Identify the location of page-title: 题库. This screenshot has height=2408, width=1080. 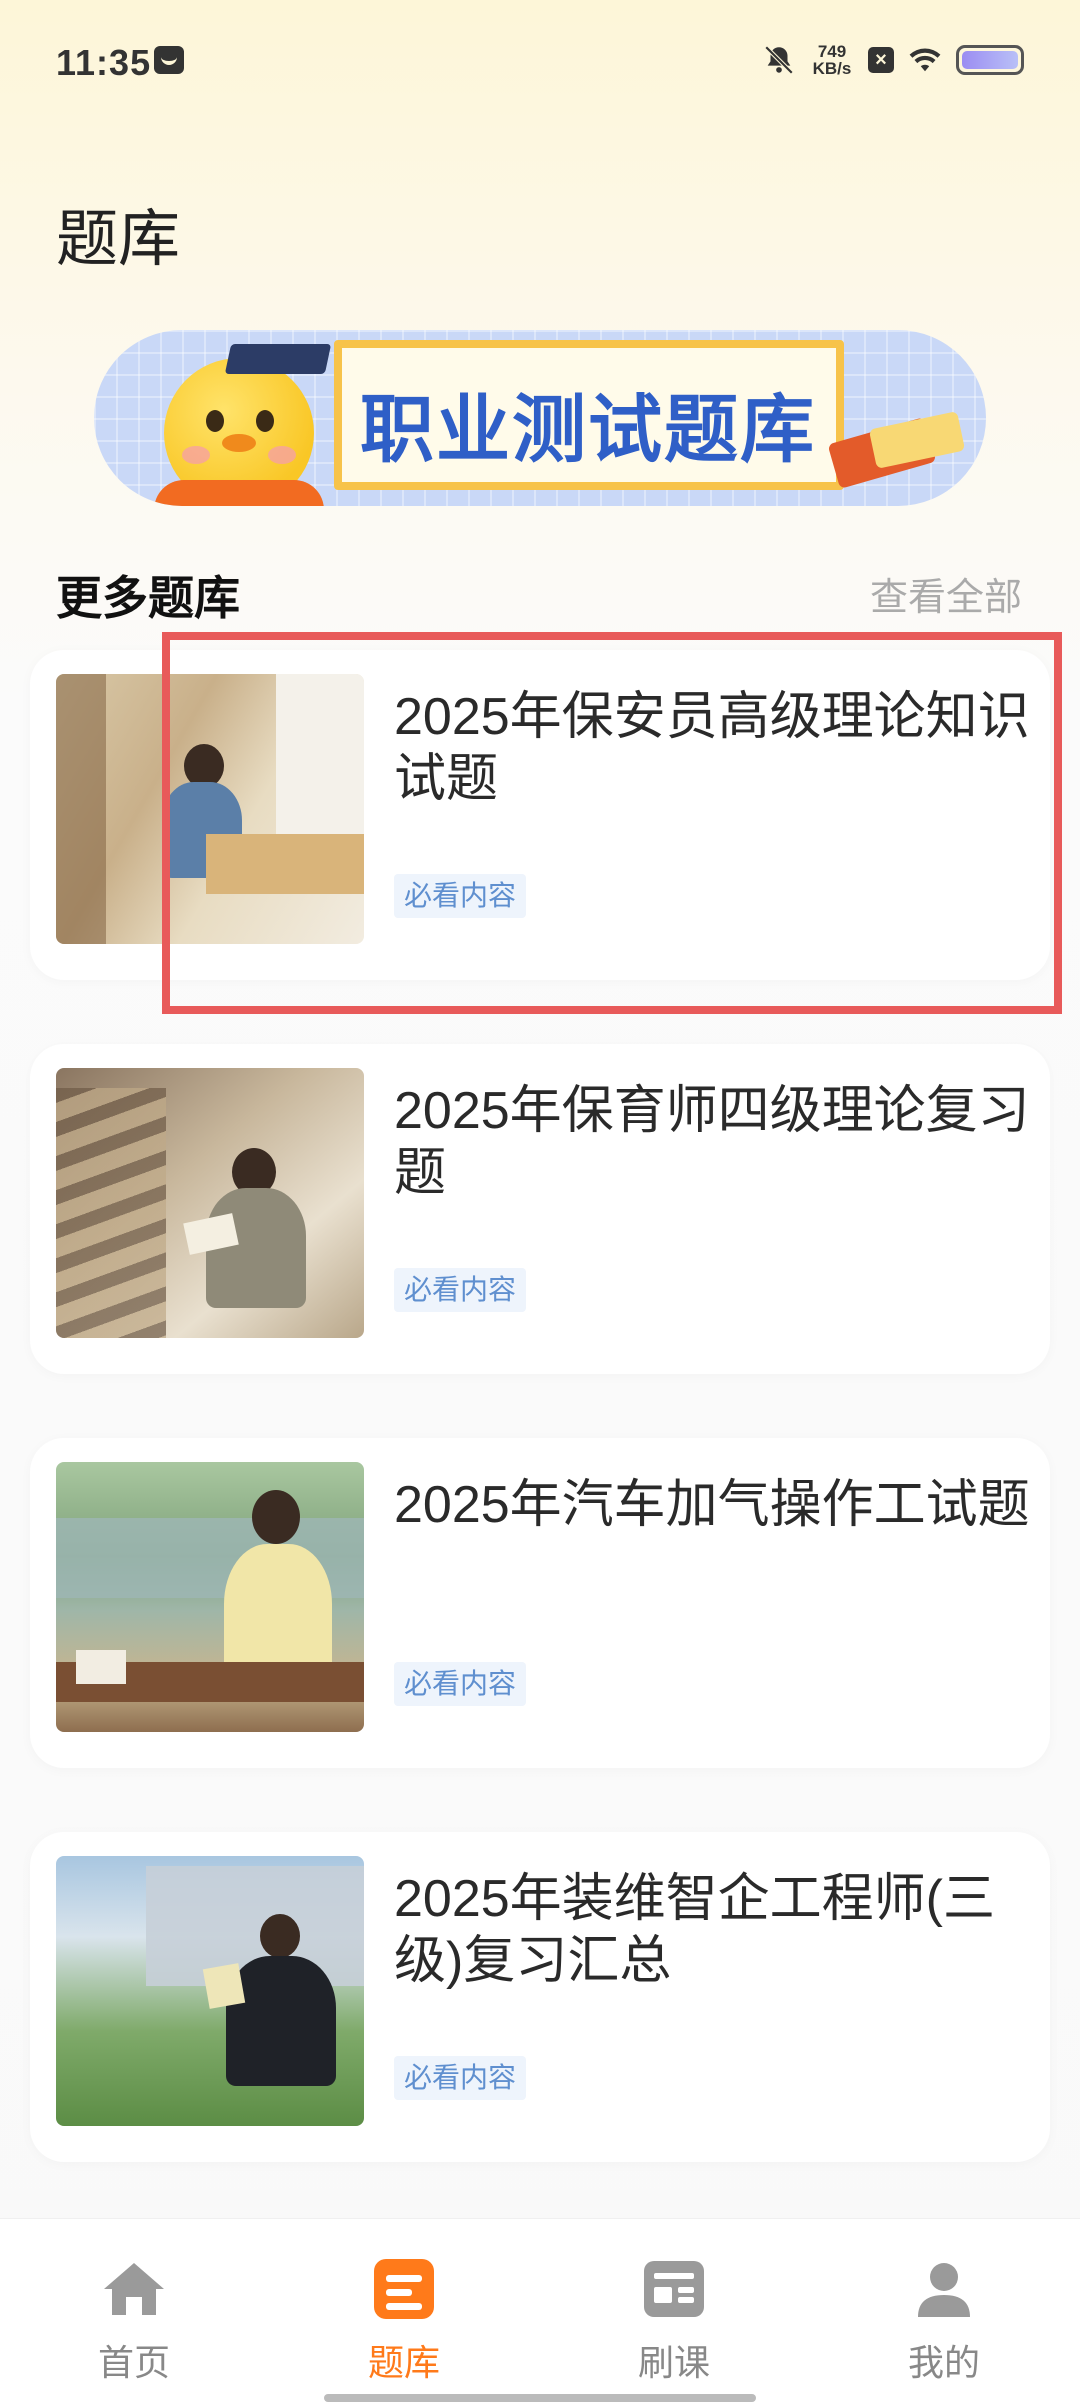
(118, 239).